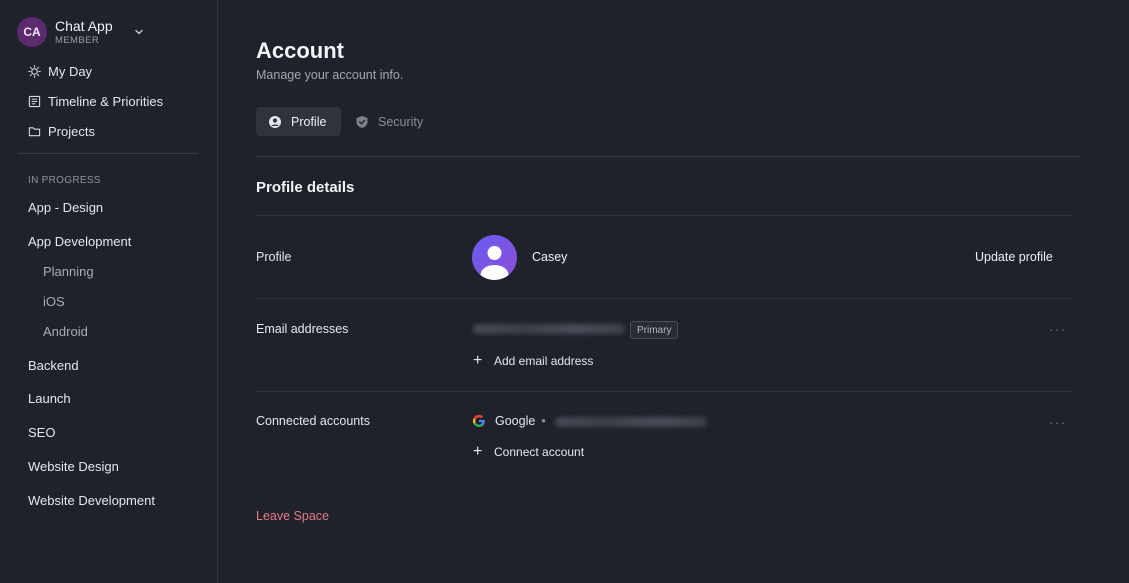 The width and height of the screenshot is (1129, 583). I want to click on avatar, so click(494, 257).